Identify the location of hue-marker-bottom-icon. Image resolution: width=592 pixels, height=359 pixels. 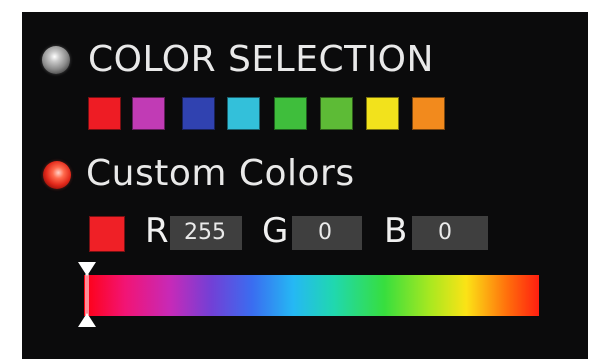
(87, 320).